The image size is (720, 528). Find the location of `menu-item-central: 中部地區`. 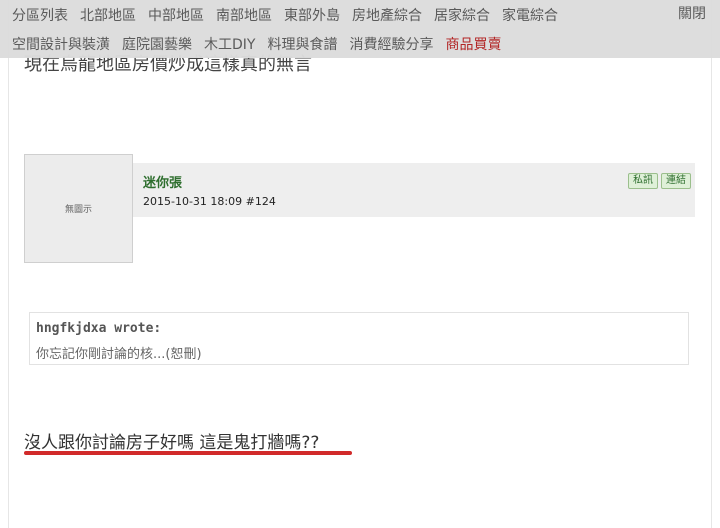

menu-item-central: 中部地區 is located at coordinates (176, 15).